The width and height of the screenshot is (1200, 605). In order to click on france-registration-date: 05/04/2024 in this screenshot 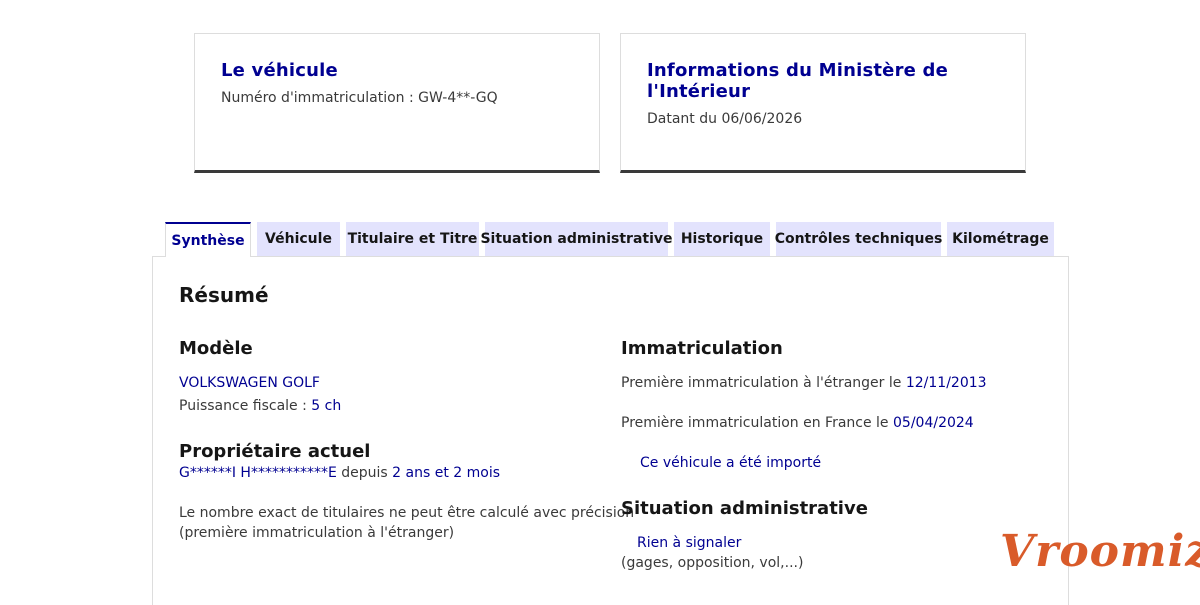, I will do `click(933, 423)`.